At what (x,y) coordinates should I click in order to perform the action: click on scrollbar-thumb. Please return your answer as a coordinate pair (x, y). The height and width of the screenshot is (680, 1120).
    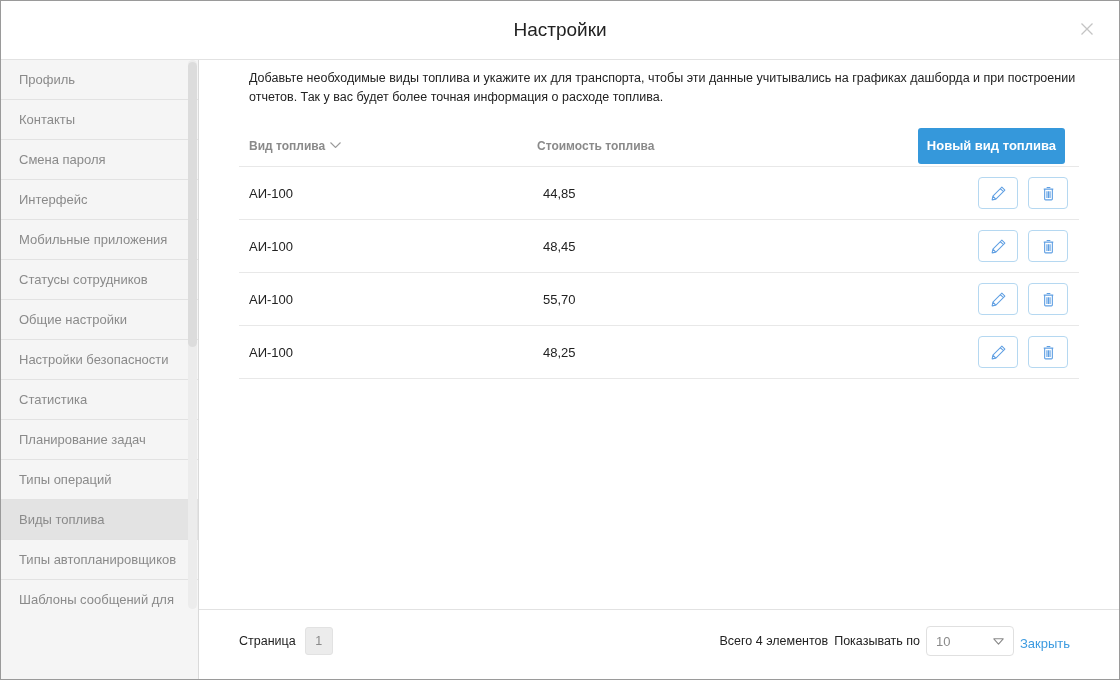
    Looking at the image, I should click on (192, 204).